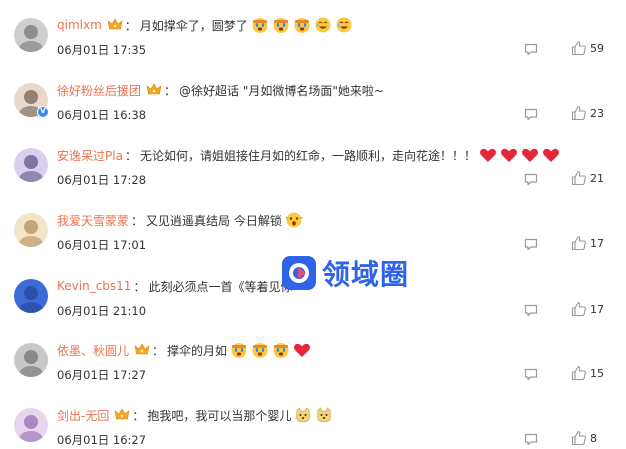  What do you see at coordinates (281, 90) in the screenshot?
I see `comment-text: @徐好超话 "月如微博名场面"她来啦~` at bounding box center [281, 90].